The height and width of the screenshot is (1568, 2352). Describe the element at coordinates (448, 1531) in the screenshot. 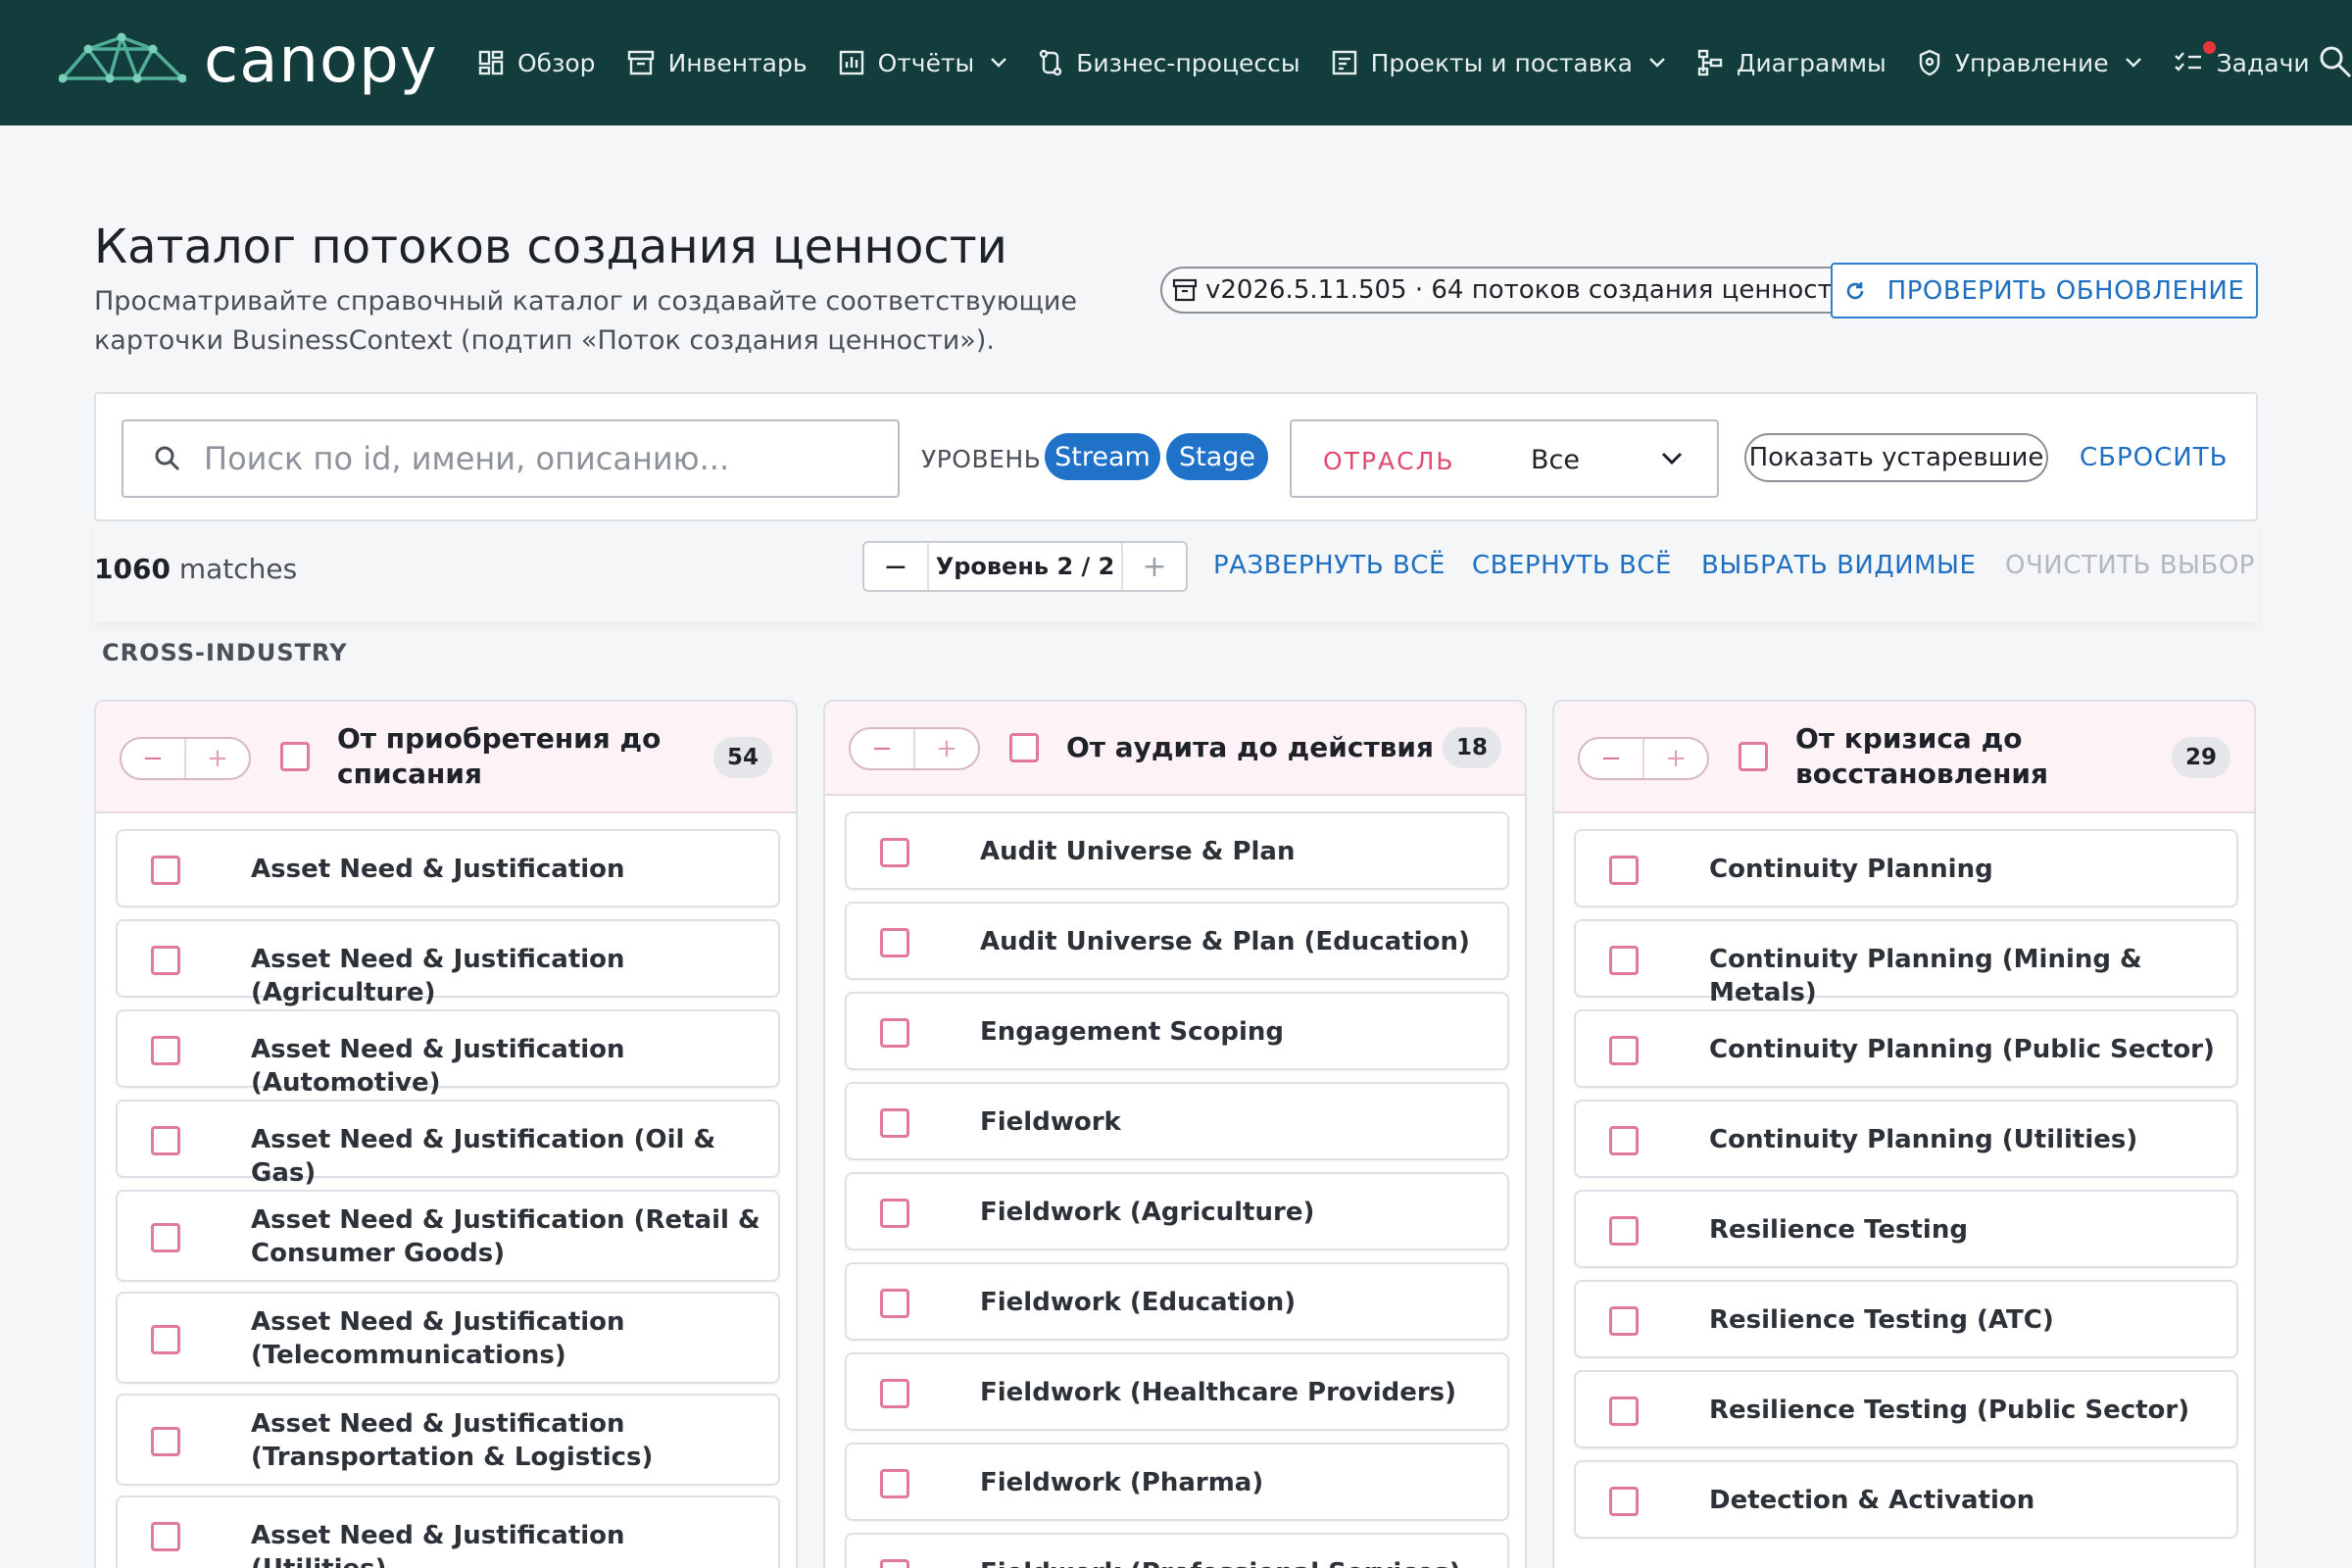

I see `stage-card: Asset Need & Justification (Utilities)` at that location.